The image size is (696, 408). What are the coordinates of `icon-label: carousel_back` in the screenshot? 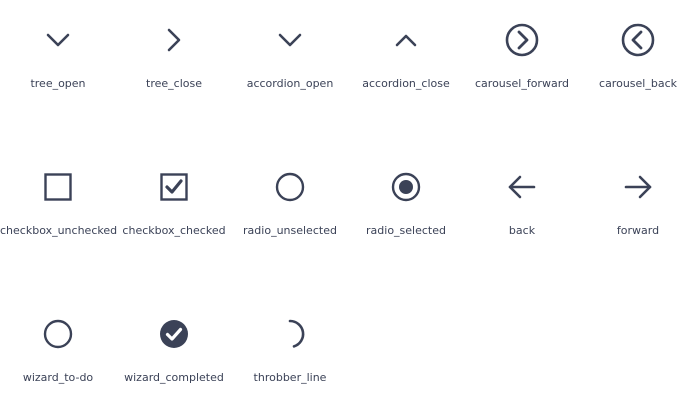 It's located at (638, 83).